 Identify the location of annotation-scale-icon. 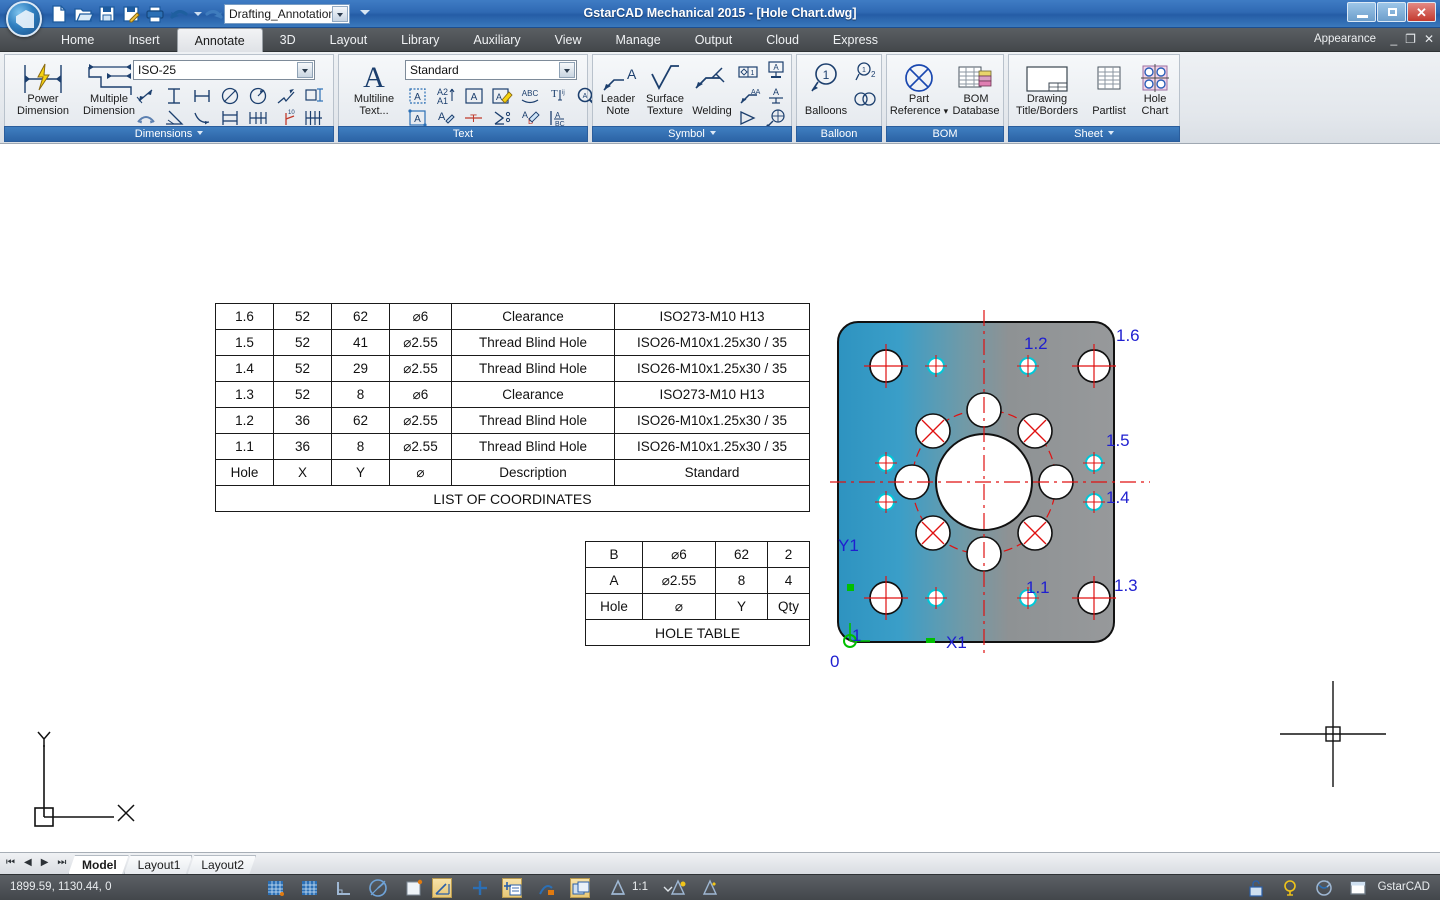
(618, 888).